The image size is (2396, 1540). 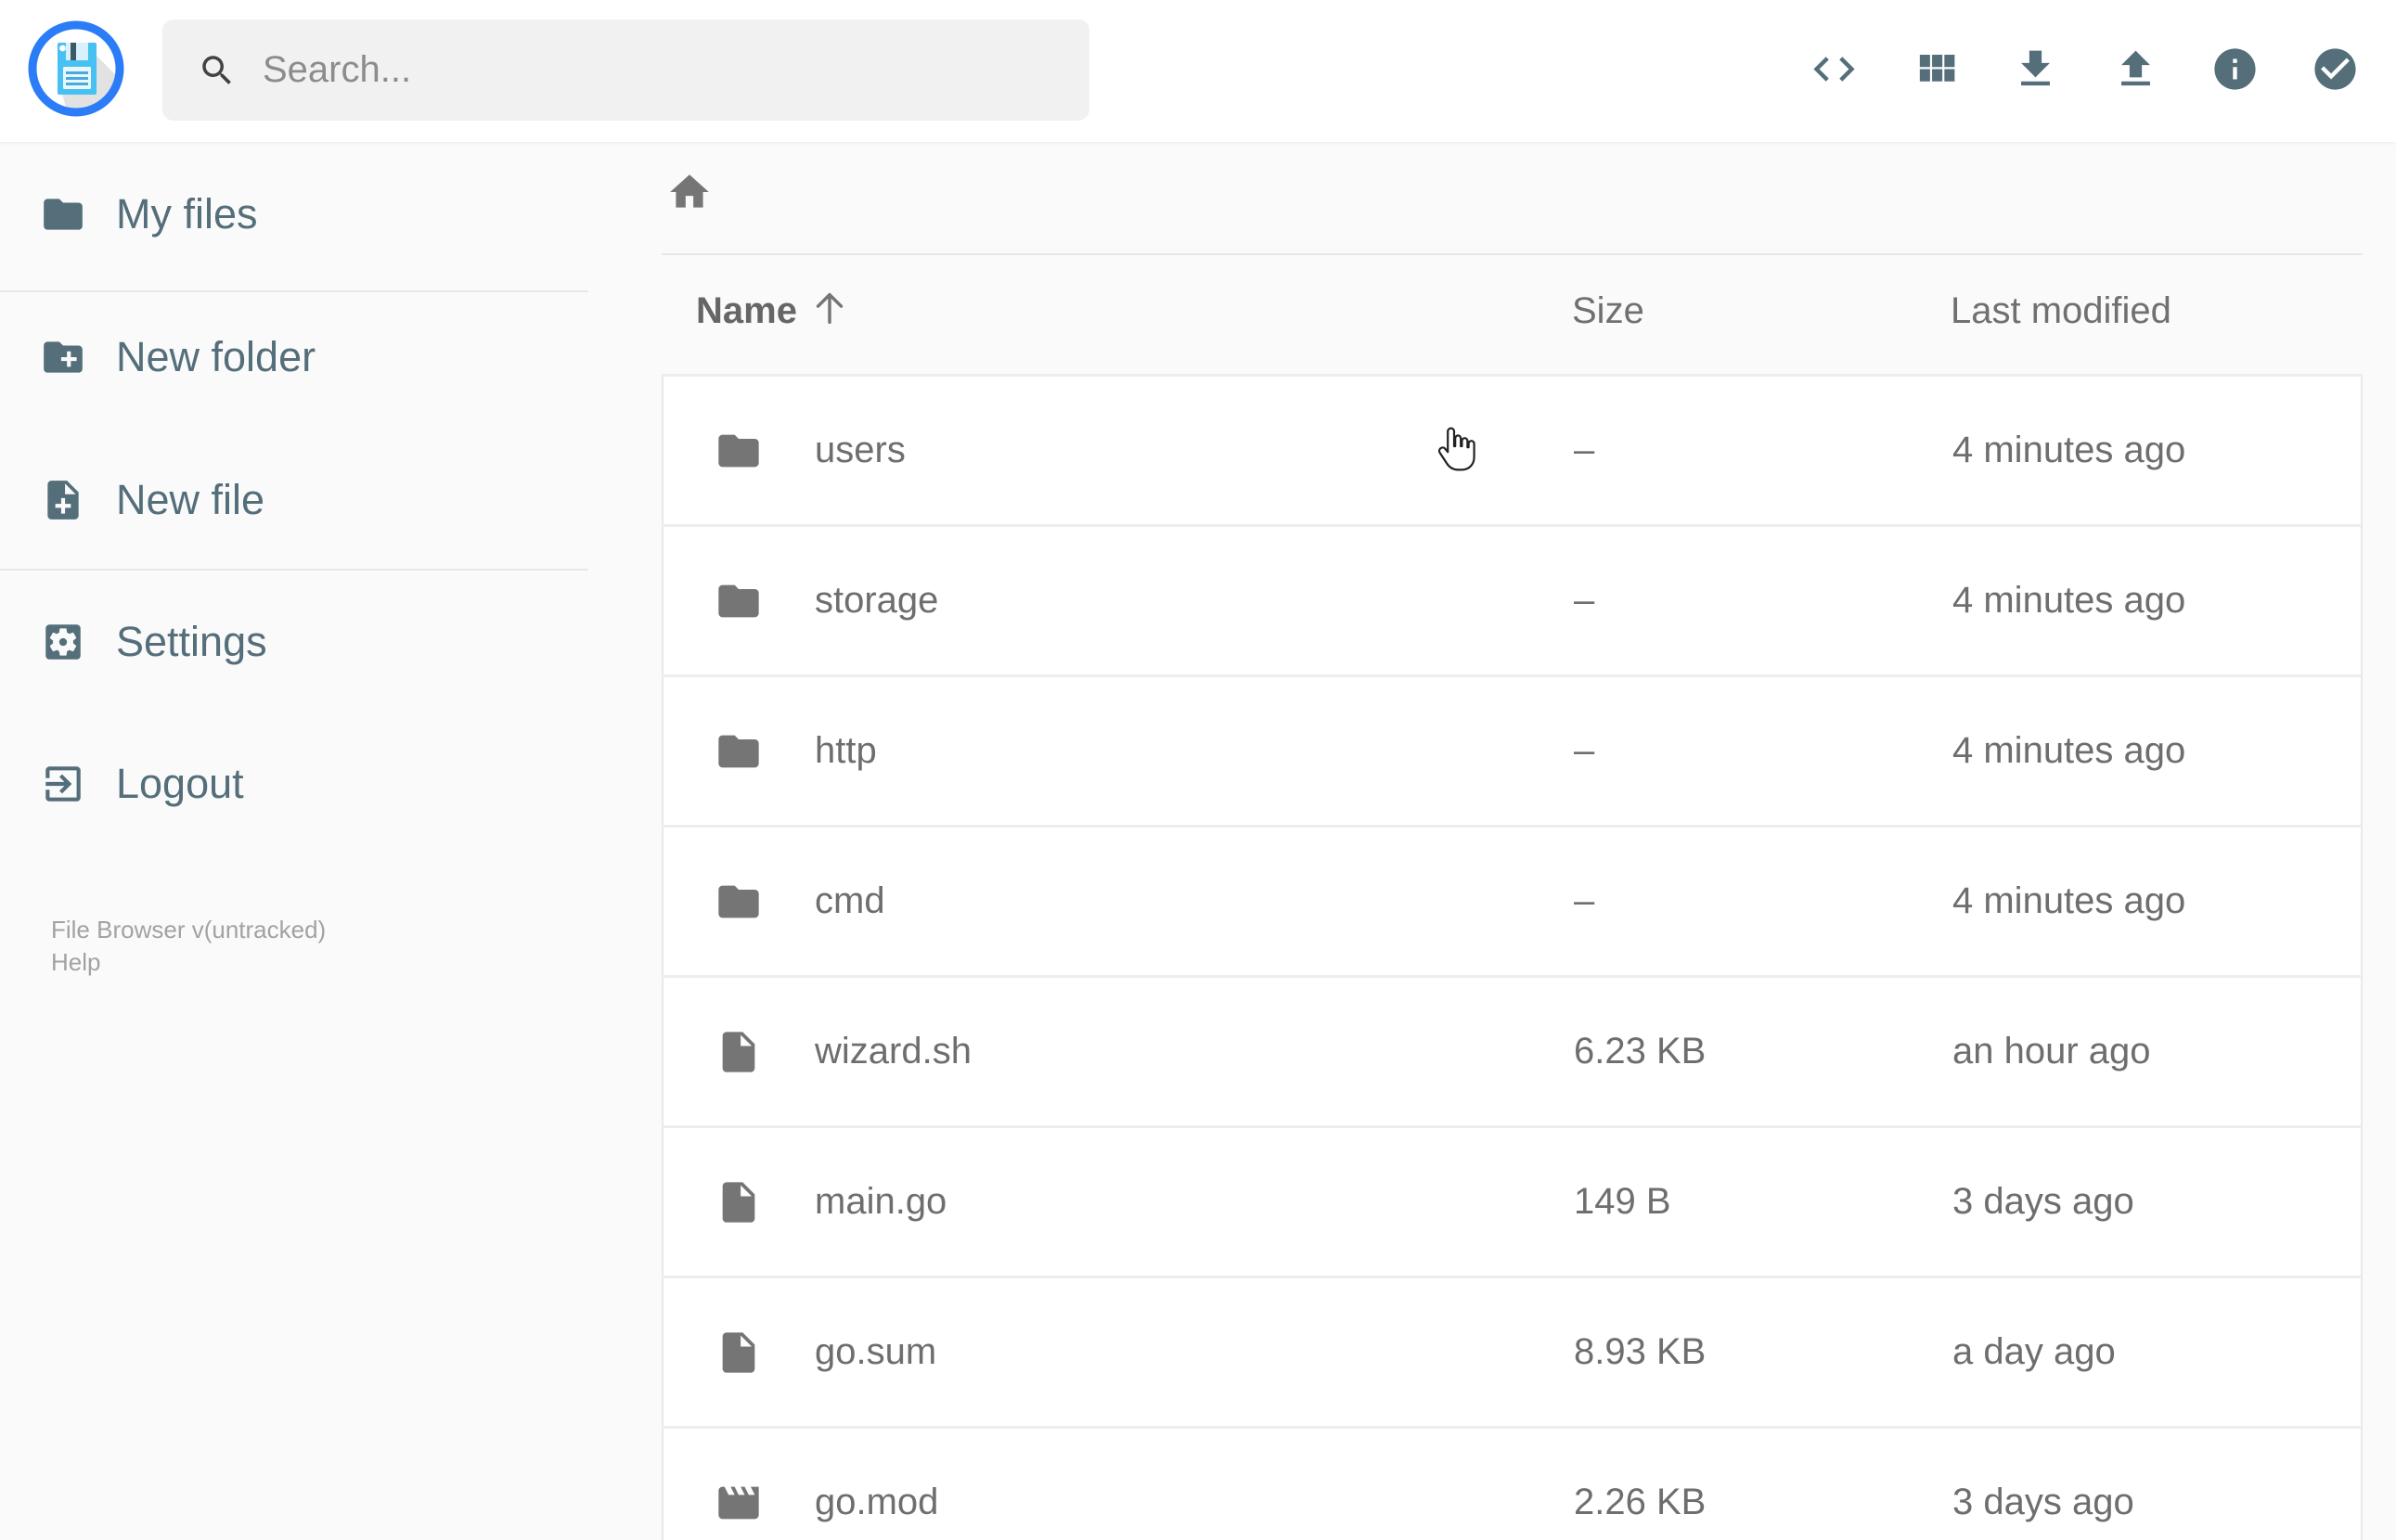 What do you see at coordinates (191, 641) in the screenshot?
I see `sidebar-item-label: Settings` at bounding box center [191, 641].